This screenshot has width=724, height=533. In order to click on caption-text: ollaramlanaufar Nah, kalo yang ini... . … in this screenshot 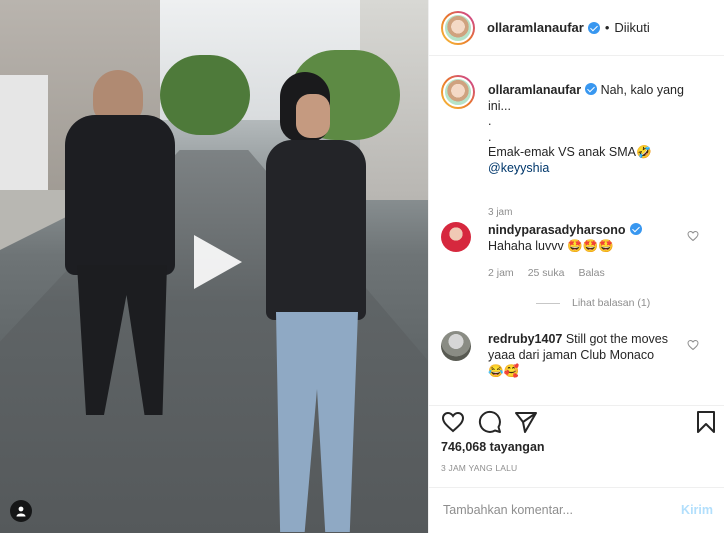, I will do `click(598, 129)`.